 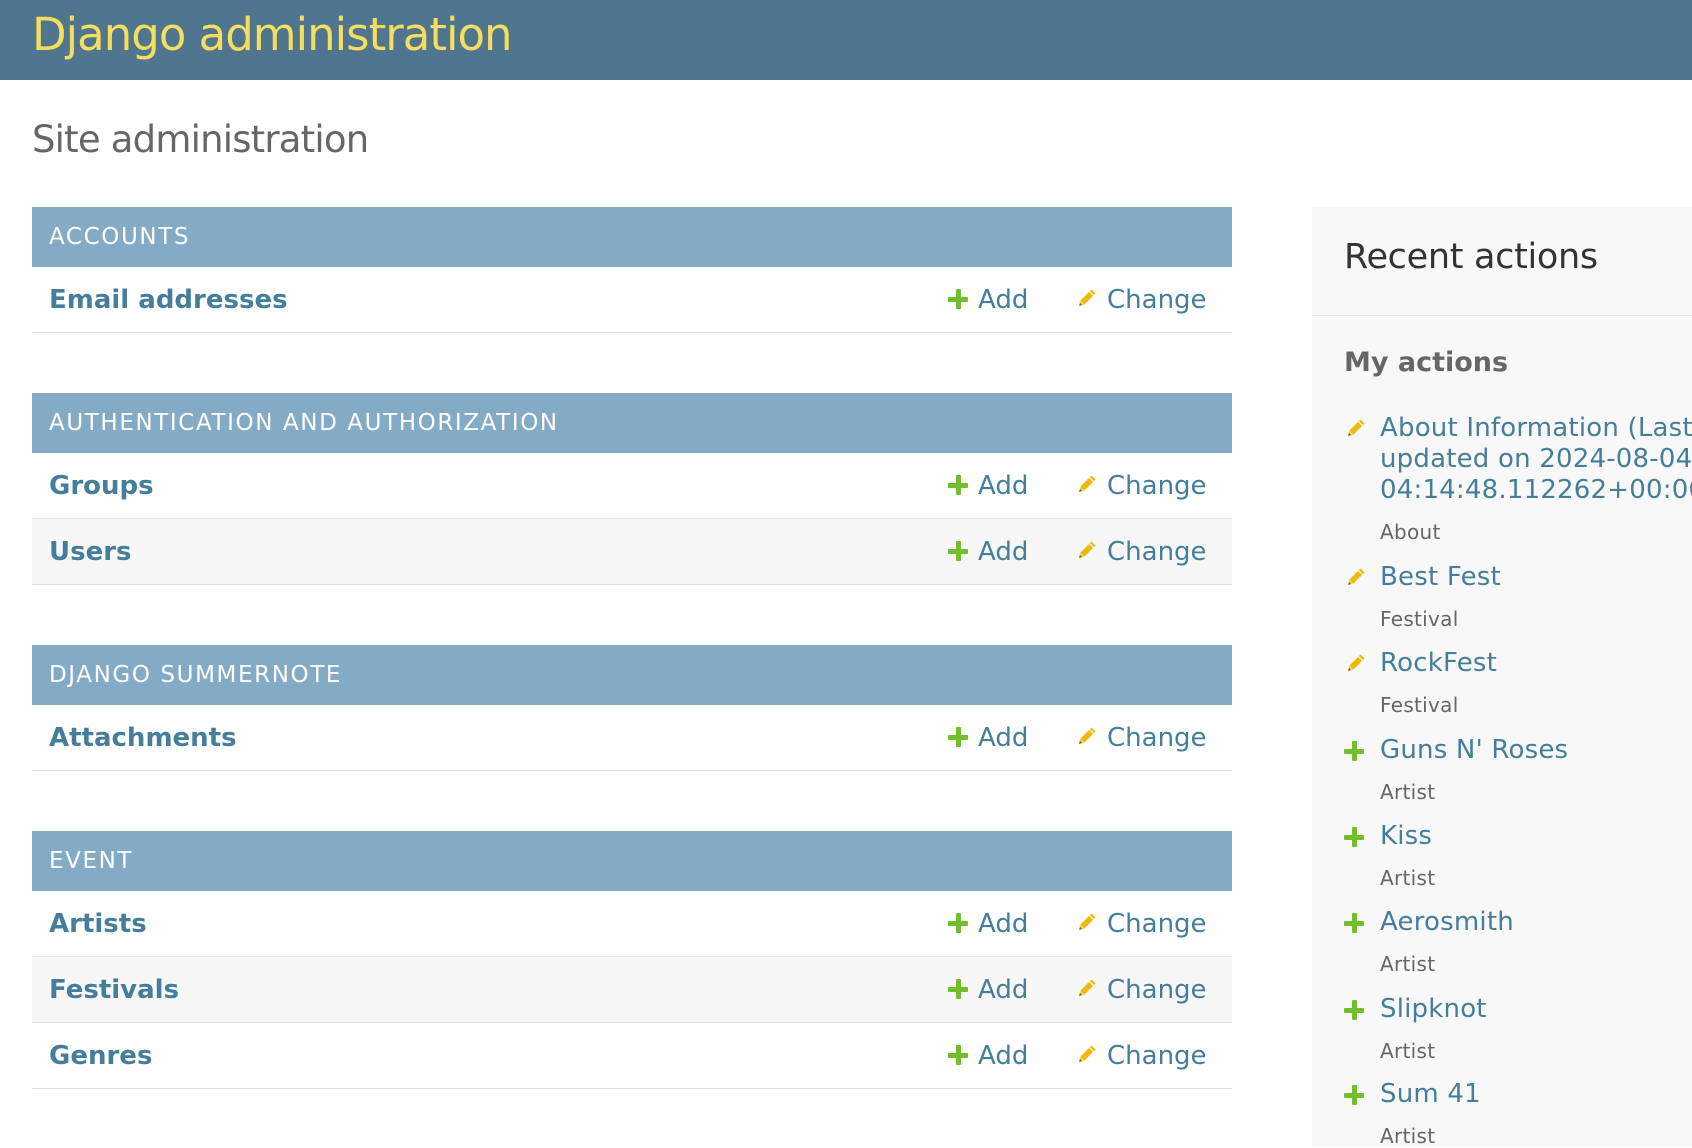 I want to click on model-row-users: Users Add Change, so click(x=632, y=552).